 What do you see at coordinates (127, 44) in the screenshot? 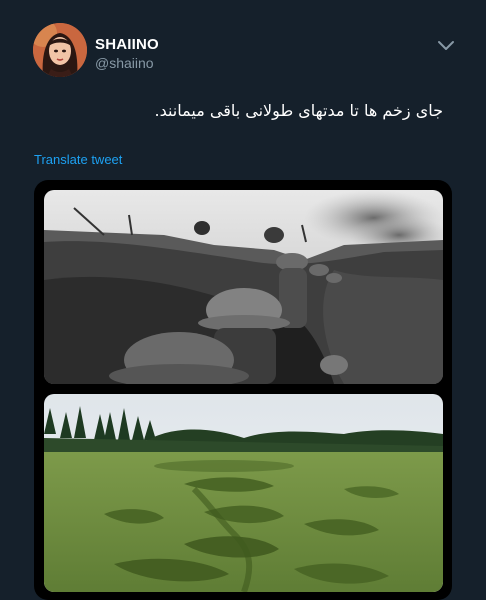
I see `display-name: SHAIINO` at bounding box center [127, 44].